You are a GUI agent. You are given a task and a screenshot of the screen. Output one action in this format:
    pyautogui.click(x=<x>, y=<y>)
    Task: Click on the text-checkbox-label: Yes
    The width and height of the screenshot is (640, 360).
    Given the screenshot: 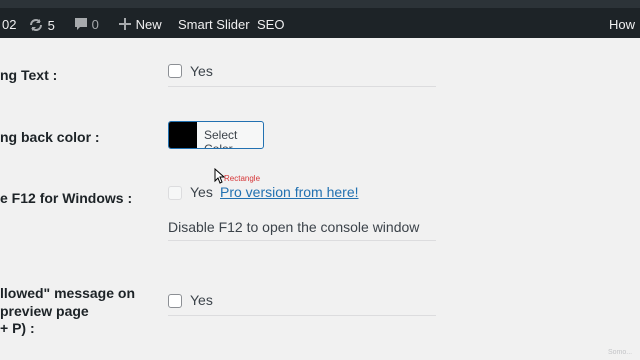 What is the action you would take?
    pyautogui.click(x=201, y=71)
    